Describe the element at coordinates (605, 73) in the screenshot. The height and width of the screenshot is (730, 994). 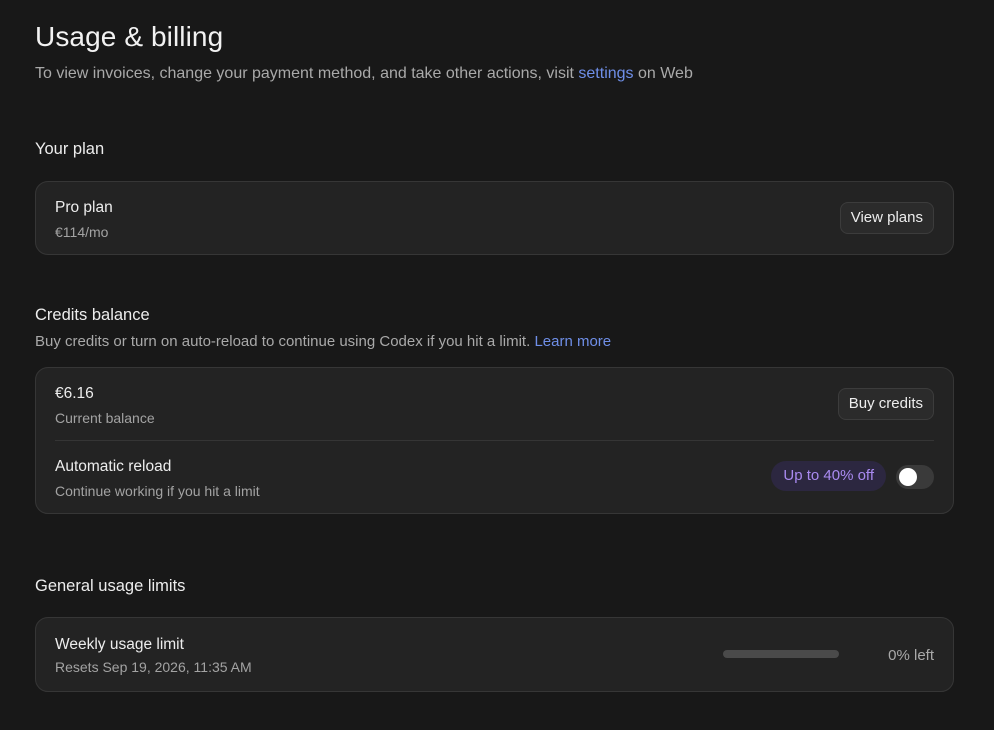
I see `settings-link: settings` at that location.